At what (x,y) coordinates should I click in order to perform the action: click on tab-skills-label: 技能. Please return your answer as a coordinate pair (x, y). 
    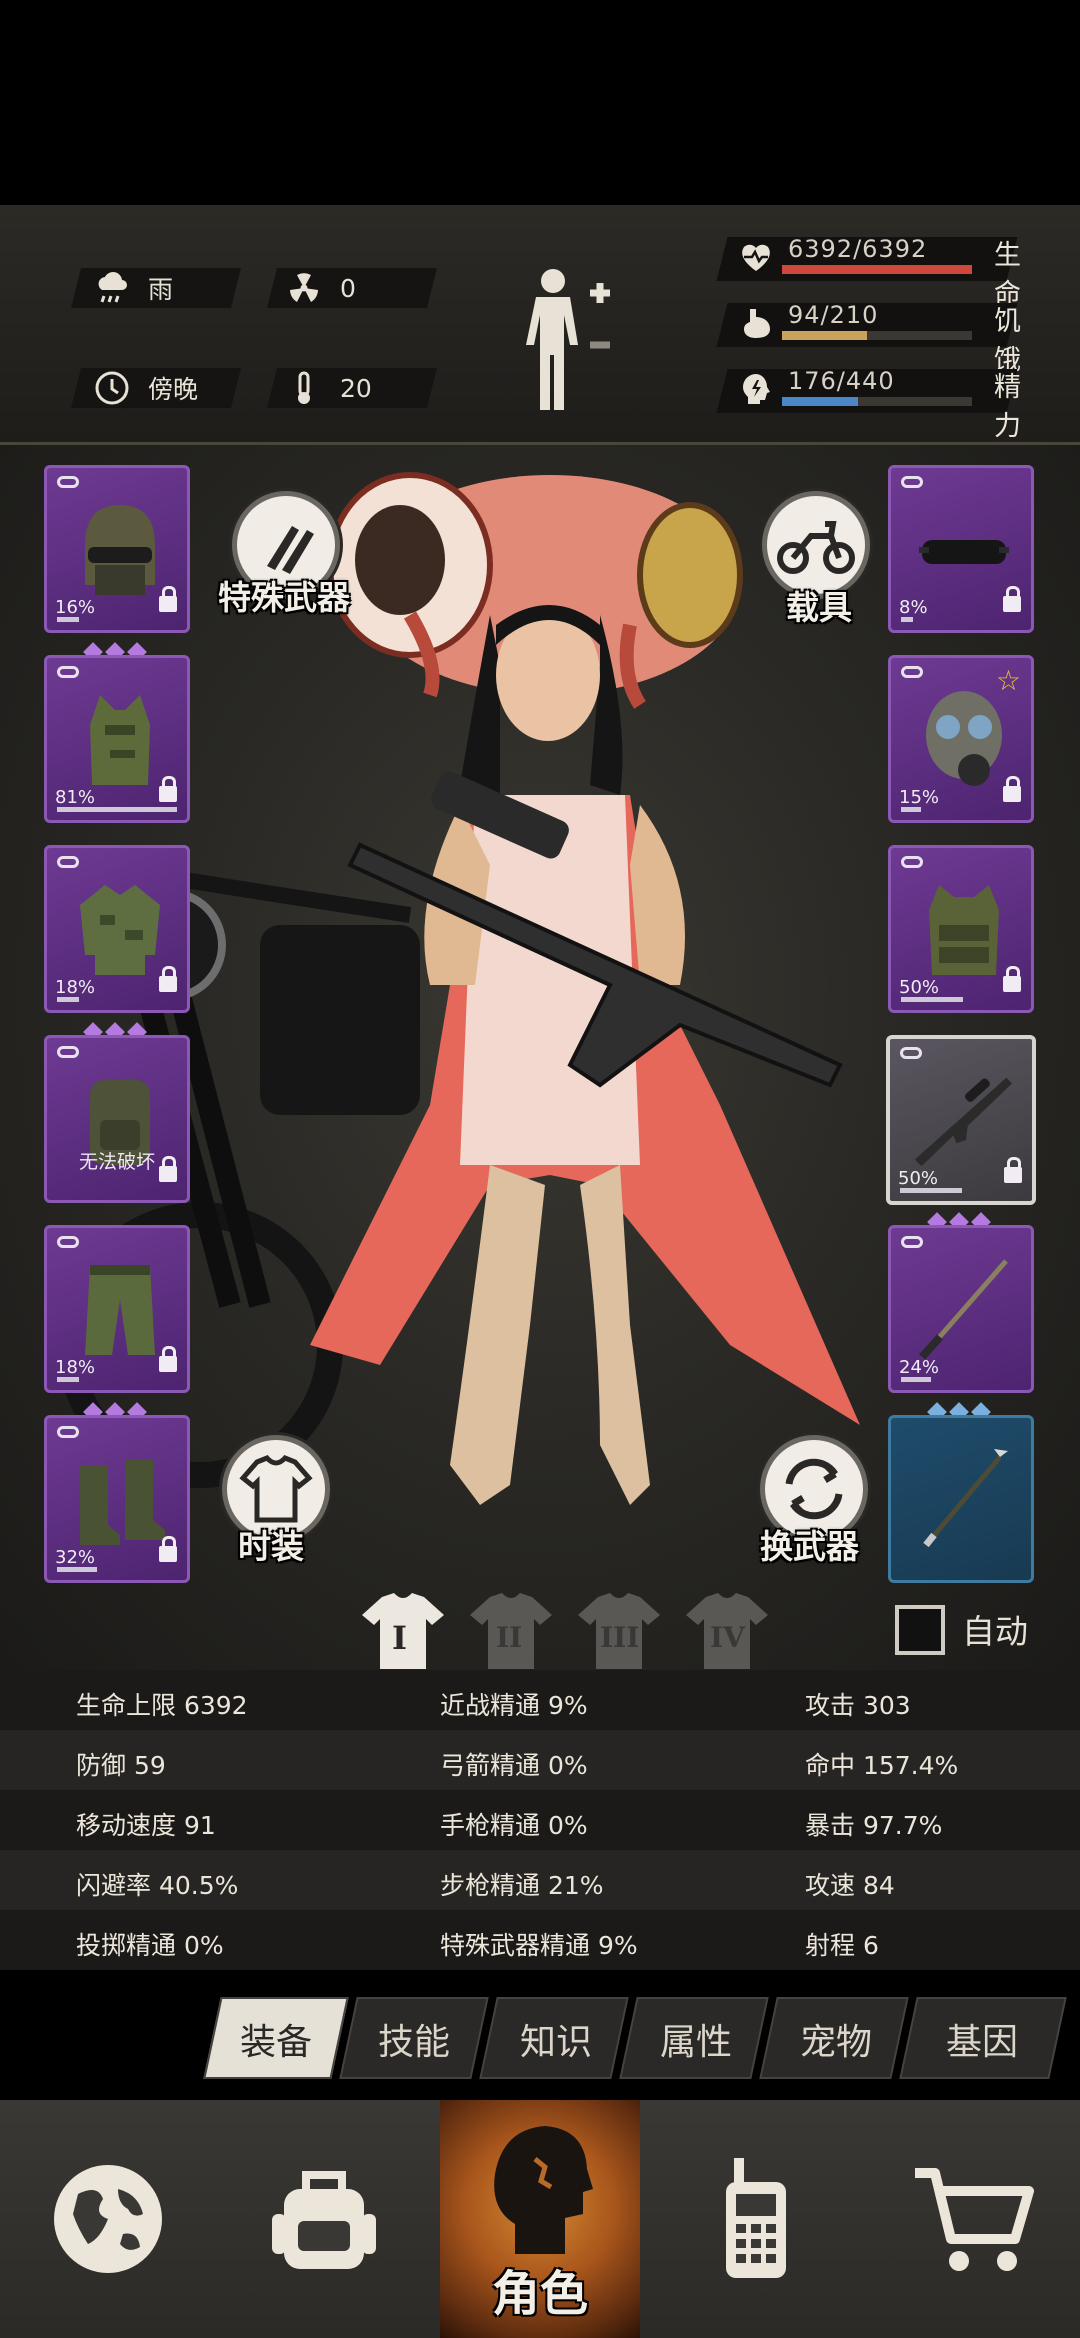
    Looking at the image, I should click on (413, 2042).